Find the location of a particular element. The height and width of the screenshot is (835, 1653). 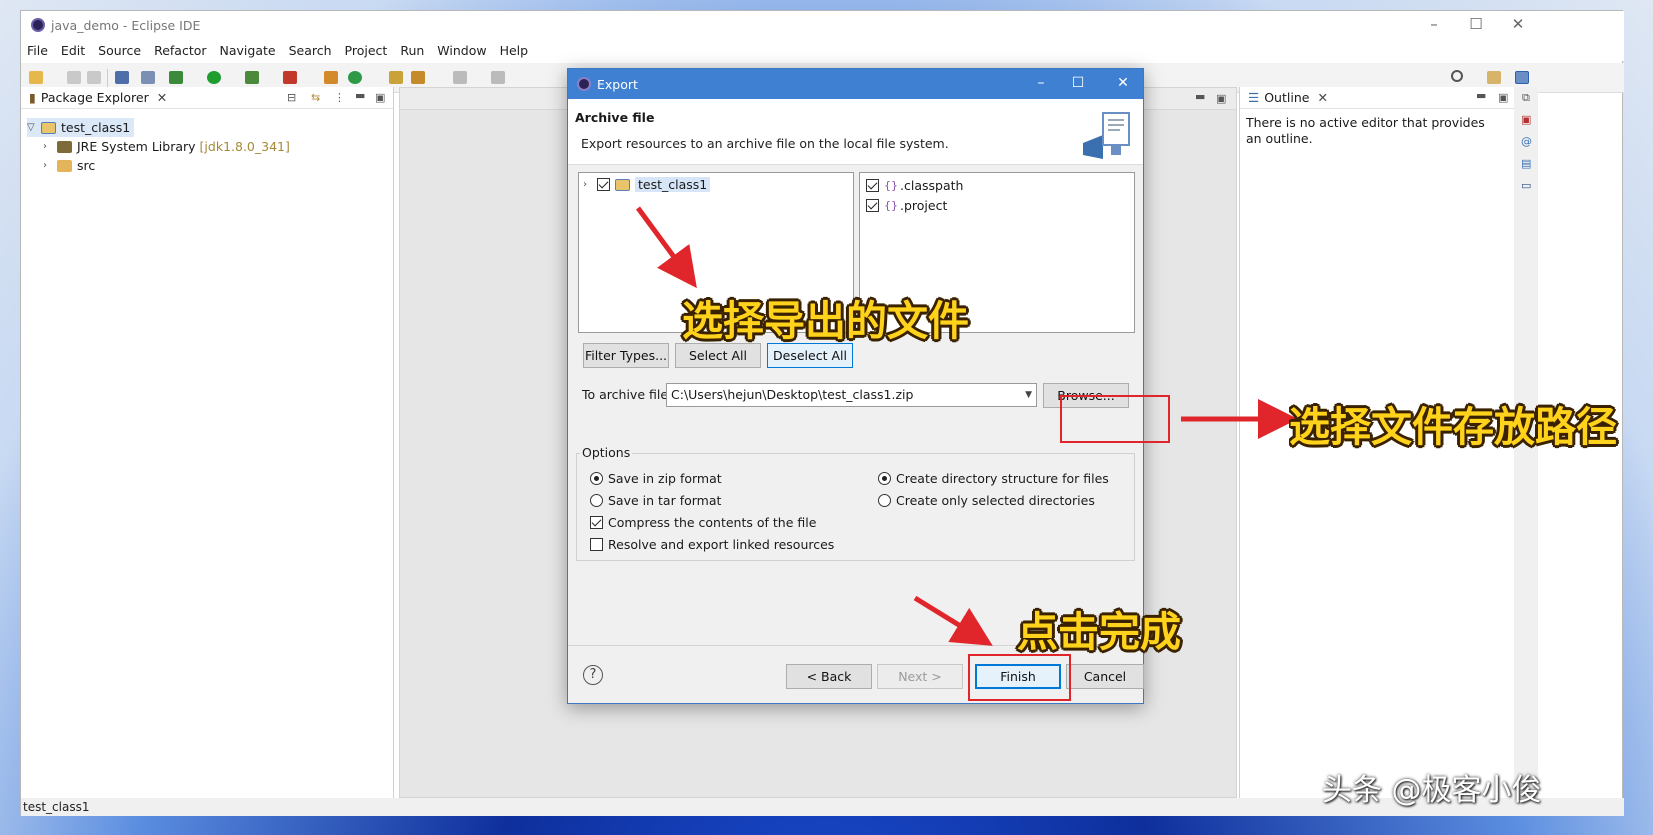

outline-tab-label: Outline is located at coordinates (1287, 97).